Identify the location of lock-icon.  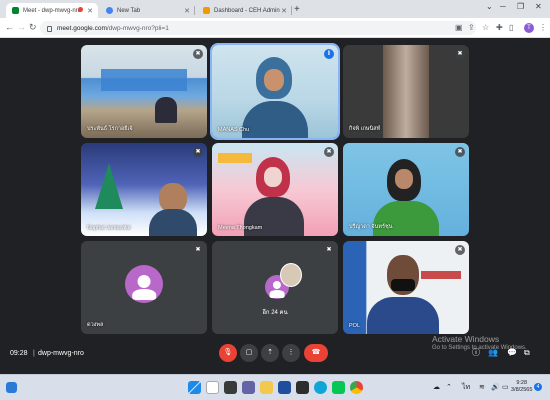
(49, 29).